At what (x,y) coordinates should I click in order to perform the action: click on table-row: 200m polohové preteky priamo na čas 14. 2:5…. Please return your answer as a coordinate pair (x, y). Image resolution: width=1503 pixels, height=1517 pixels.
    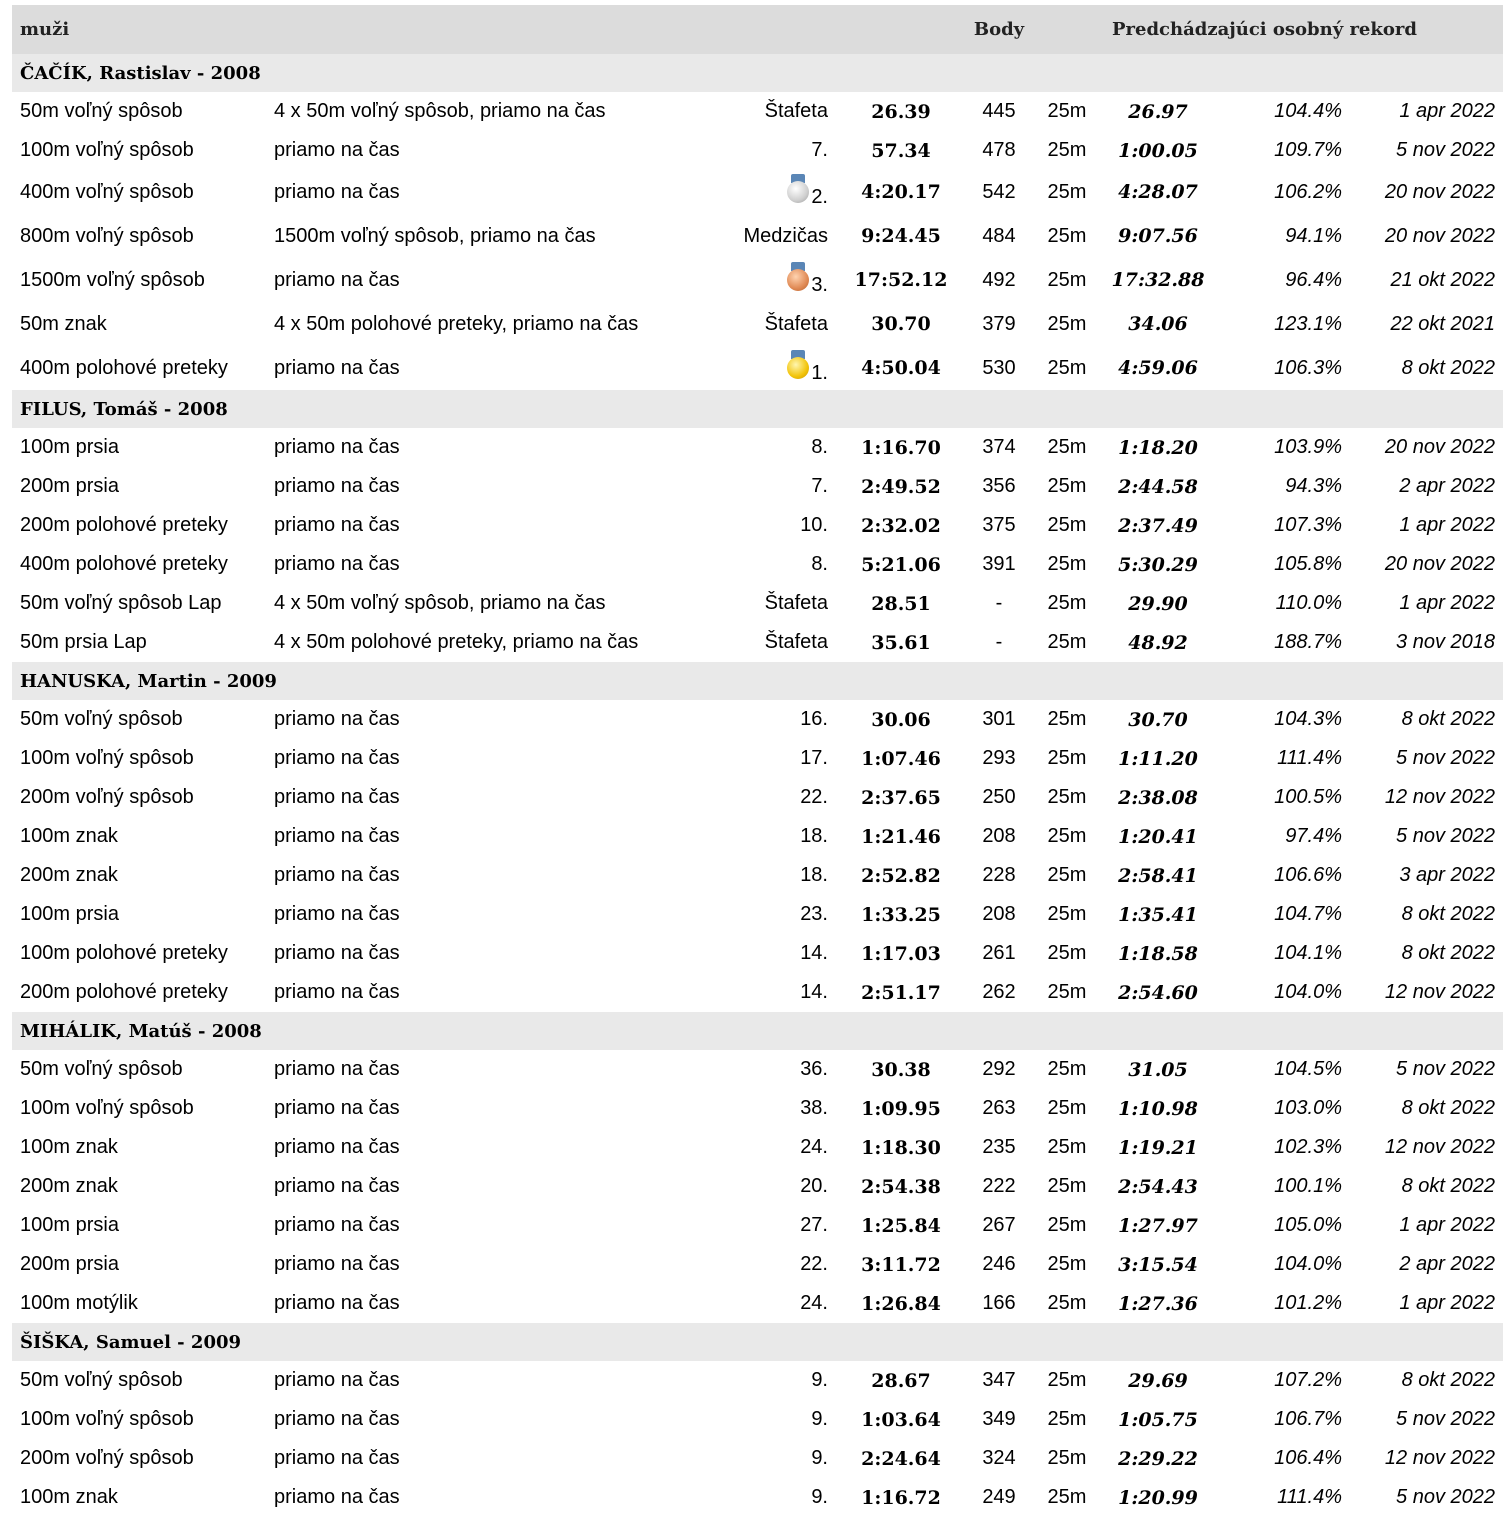
    Looking at the image, I should click on (757, 992).